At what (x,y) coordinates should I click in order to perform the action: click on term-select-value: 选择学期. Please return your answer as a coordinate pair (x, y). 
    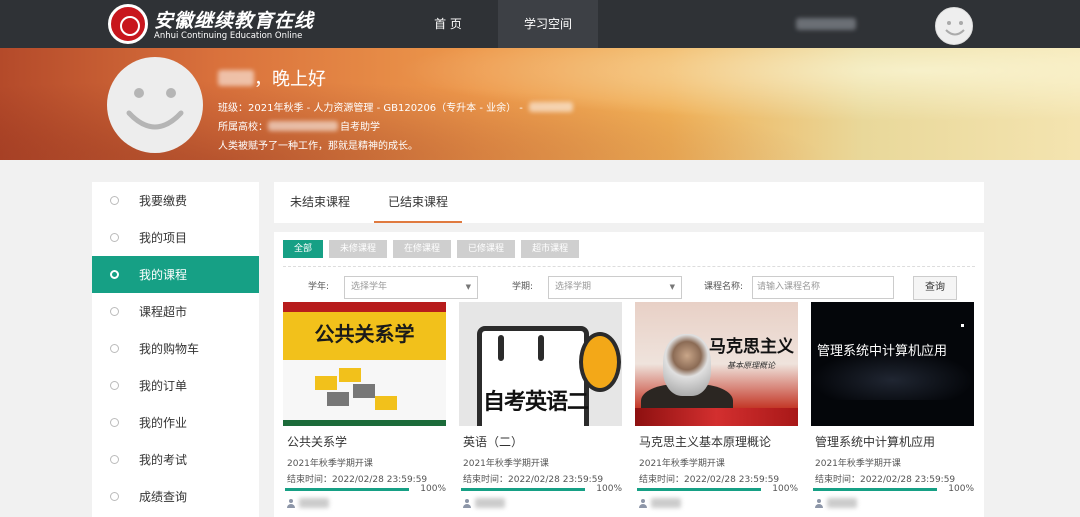
    Looking at the image, I should click on (573, 287).